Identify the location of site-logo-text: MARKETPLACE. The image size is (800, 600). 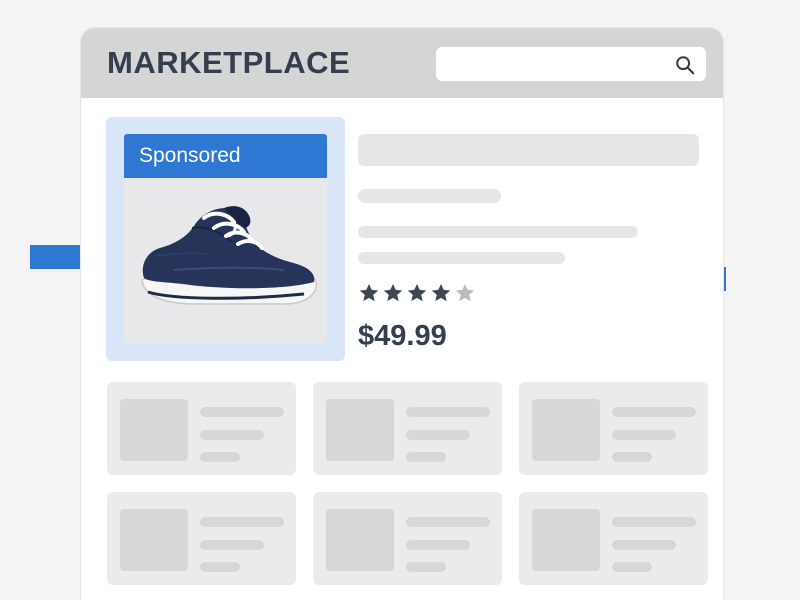
(228, 63).